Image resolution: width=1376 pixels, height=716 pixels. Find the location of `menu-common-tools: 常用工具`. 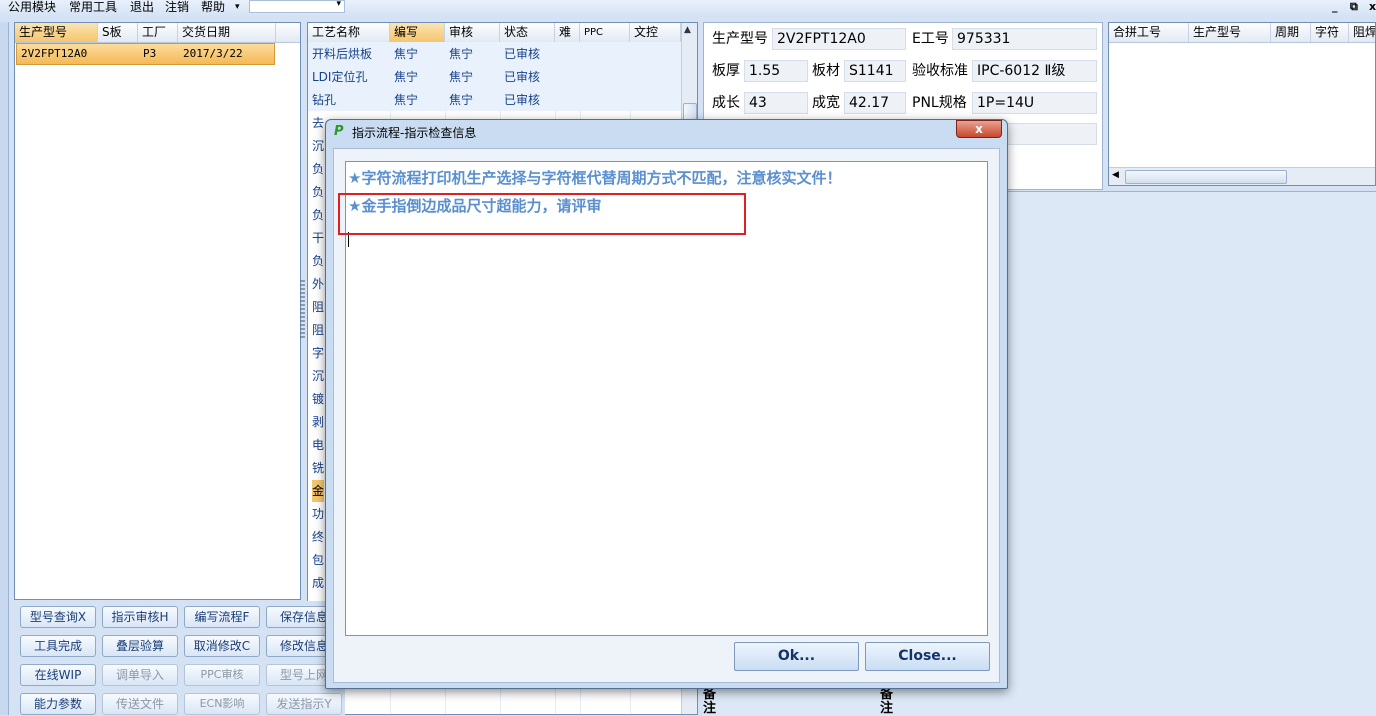

menu-common-tools: 常用工具 is located at coordinates (93, 7).